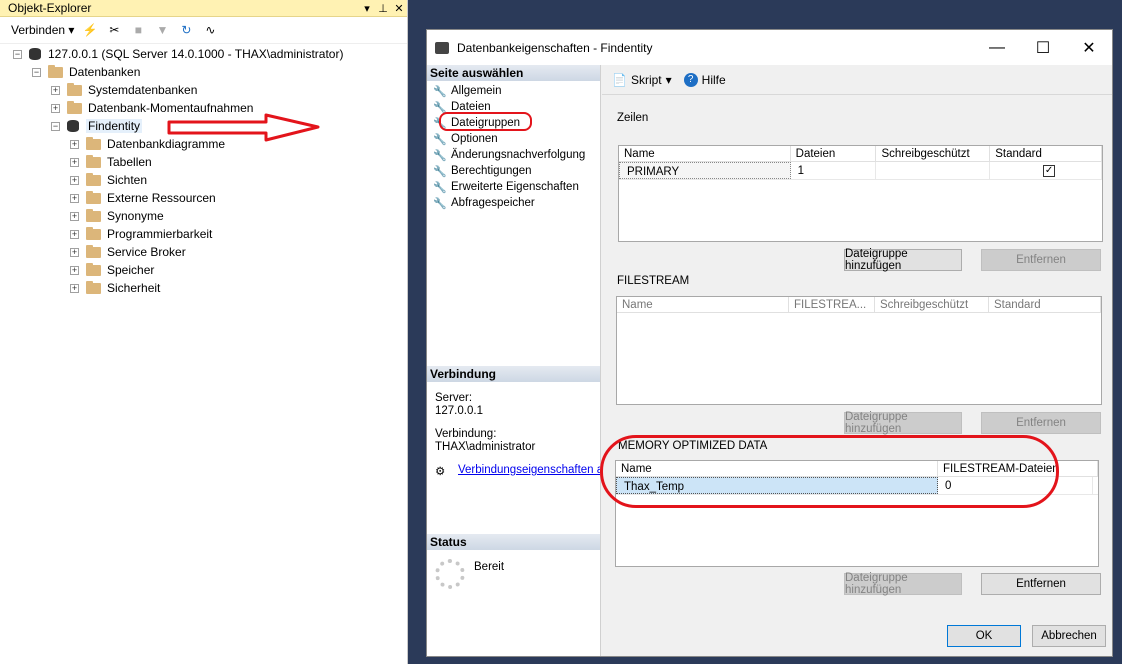  What do you see at coordinates (859, 350) in the screenshot?
I see `filestream-grid: Name FILESTREA... Schreibgeschützt Standard` at bounding box center [859, 350].